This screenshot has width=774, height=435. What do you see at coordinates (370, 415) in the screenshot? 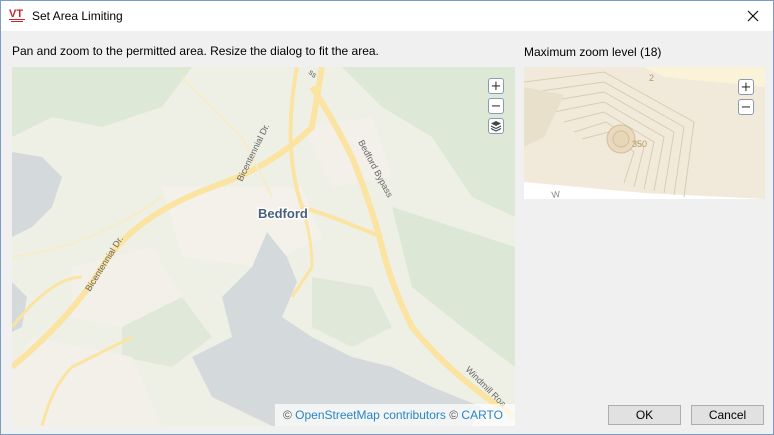
I see `osm-link: OpenStreetMap contributors` at bounding box center [370, 415].